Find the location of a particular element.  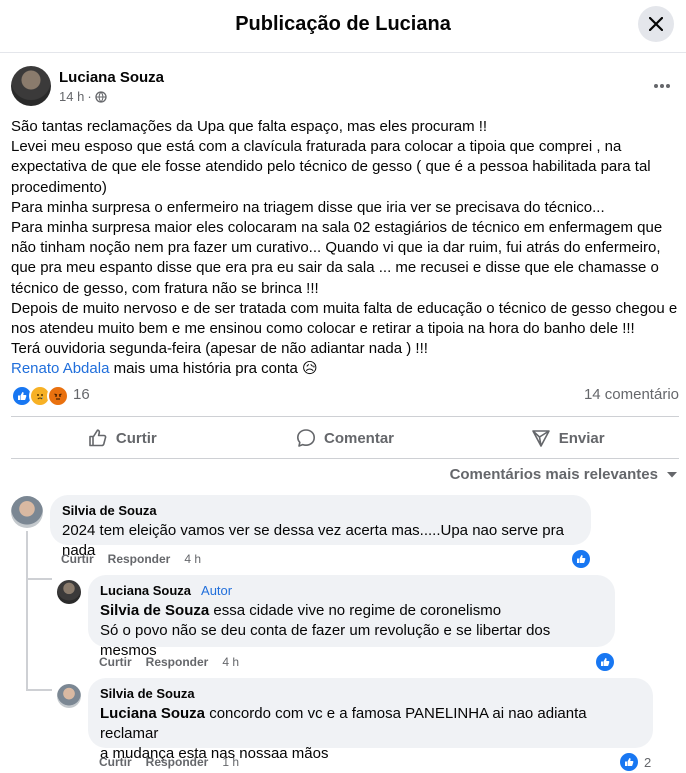

send-icon is located at coordinates (540, 438).